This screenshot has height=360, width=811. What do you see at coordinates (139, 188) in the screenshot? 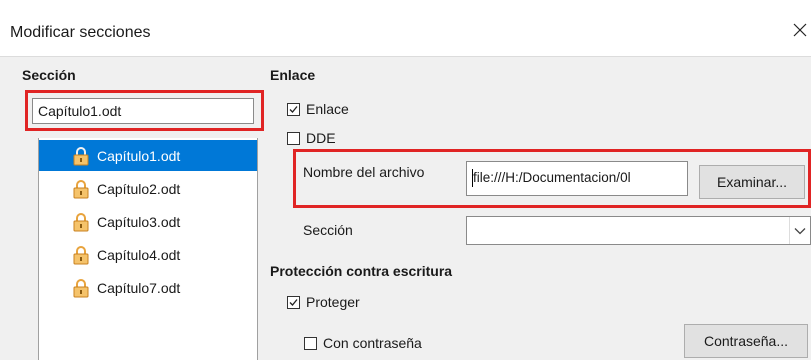
I see `list-item-label: Capítulo2.odt` at bounding box center [139, 188].